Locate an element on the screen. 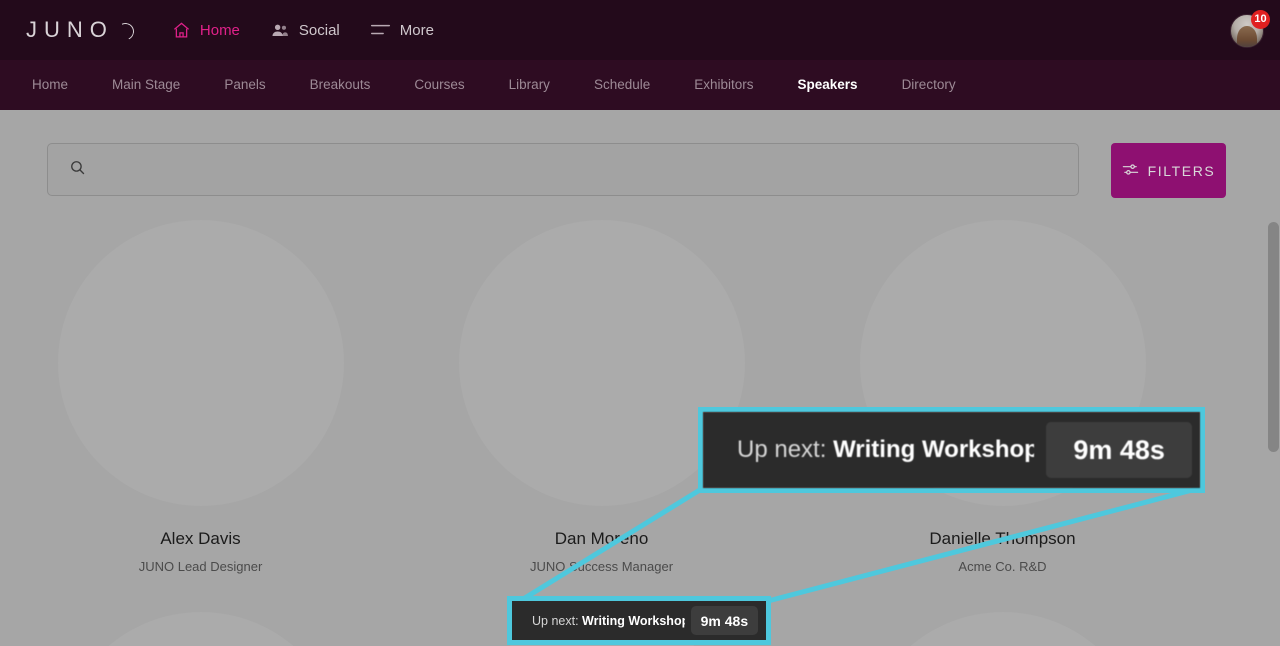  logo-ring-icon is located at coordinates (125, 31).